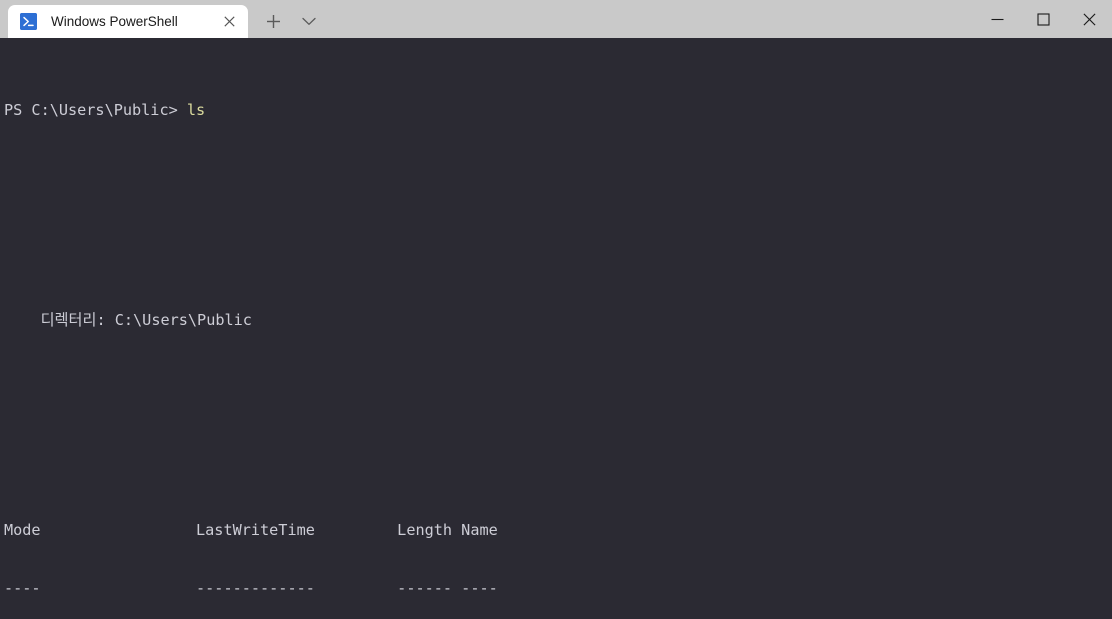 This screenshot has width=1112, height=619. I want to click on table-header: Mode LastWriteTime Length Name, so click(251, 530).